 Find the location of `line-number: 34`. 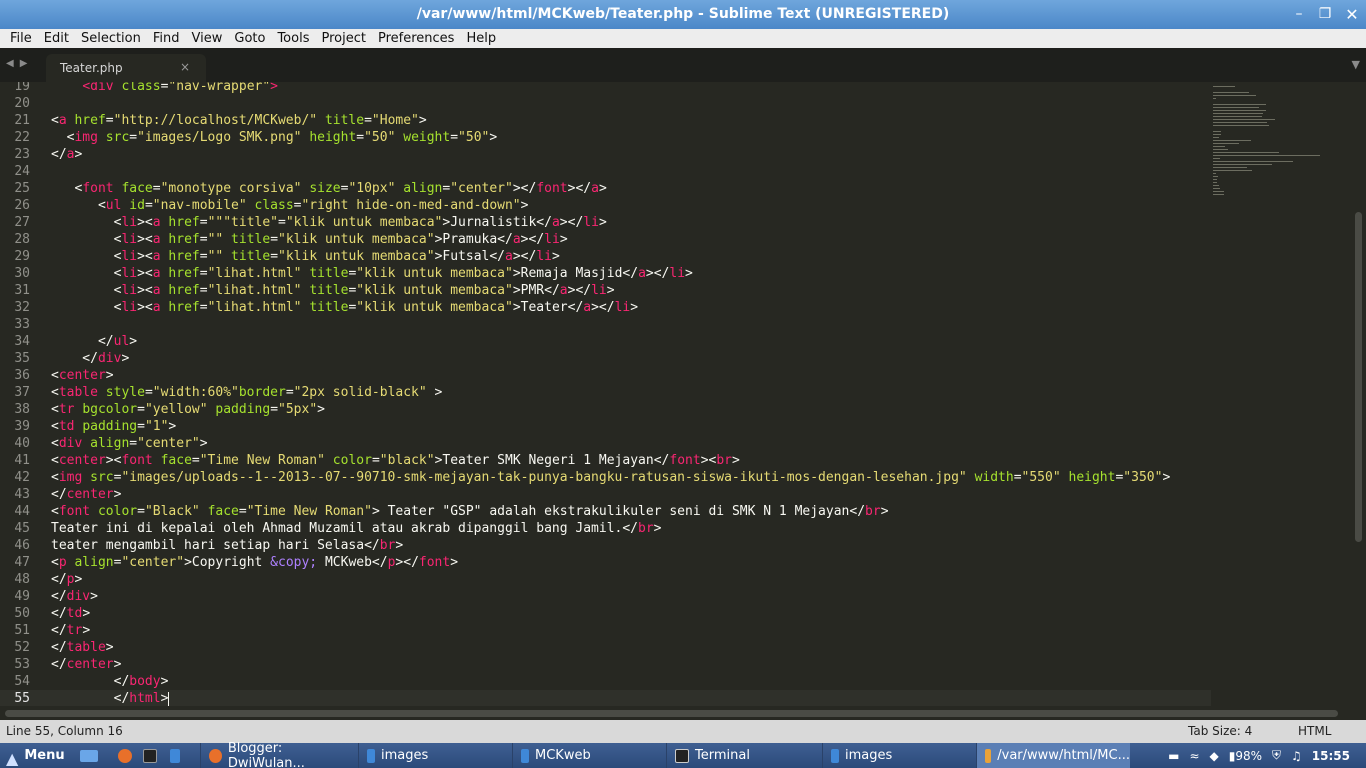

line-number: 34 is located at coordinates (22, 341).